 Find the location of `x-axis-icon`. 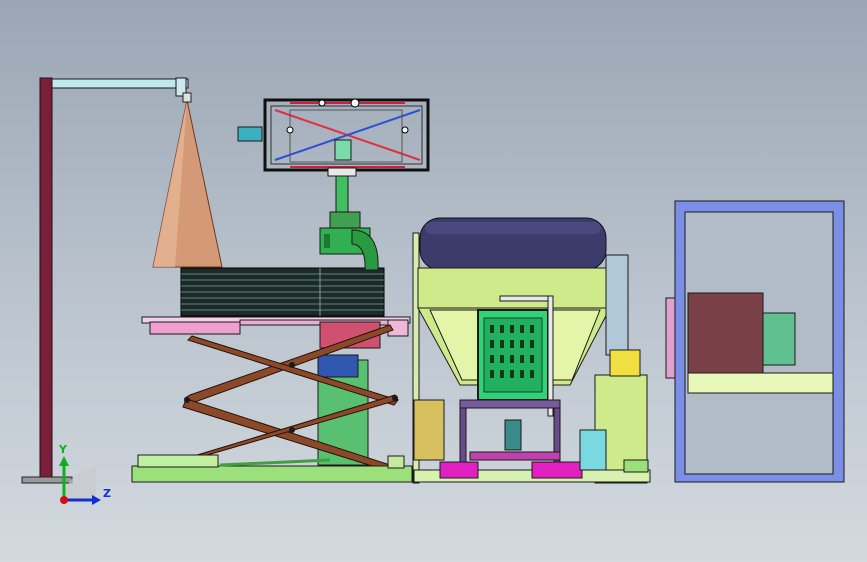

x-axis-icon is located at coordinates (64, 500).